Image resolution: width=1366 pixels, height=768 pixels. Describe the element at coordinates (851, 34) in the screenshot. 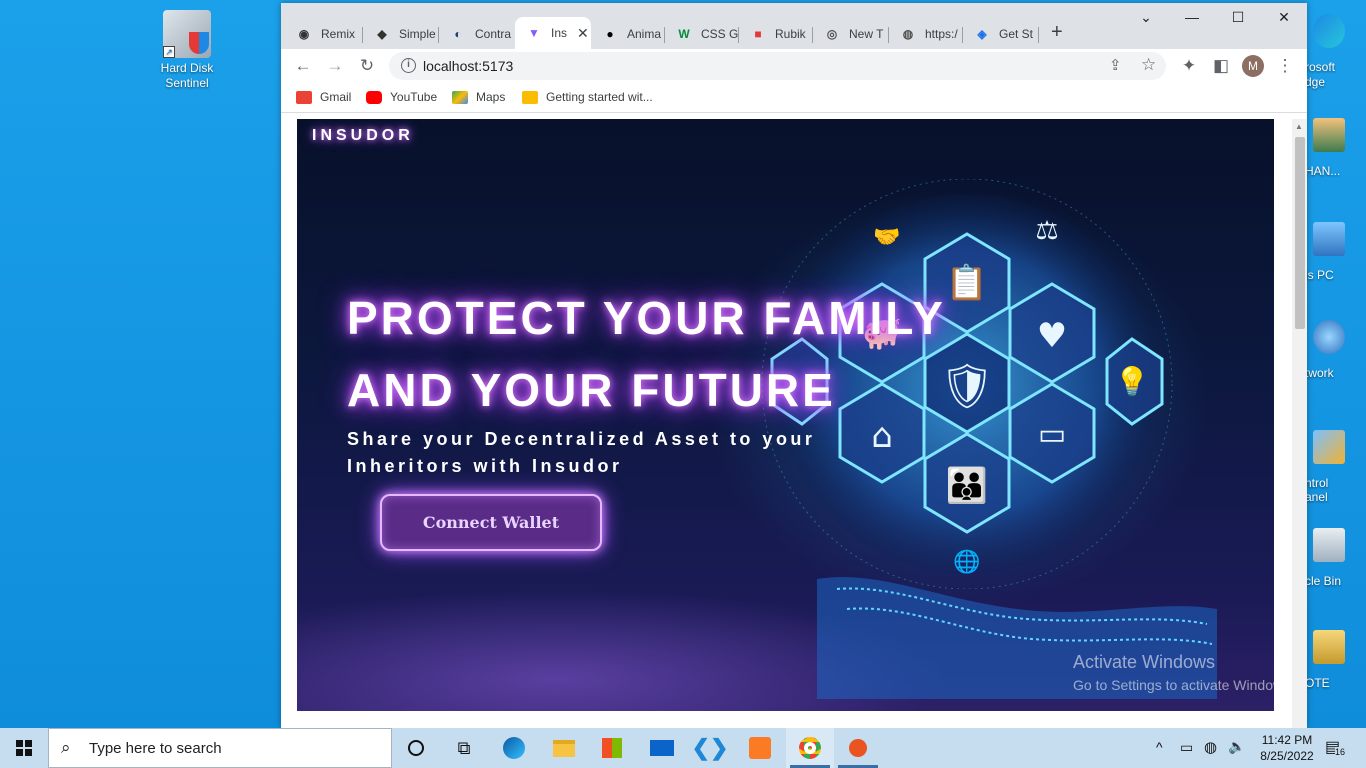

I see `tab-new-tab: ◎ New T` at that location.